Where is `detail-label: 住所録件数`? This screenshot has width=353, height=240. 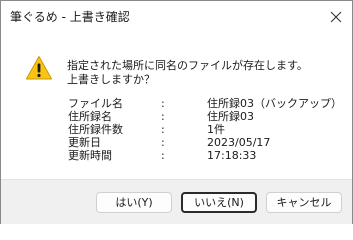
detail-label: 住所録件数 is located at coordinates (95, 129).